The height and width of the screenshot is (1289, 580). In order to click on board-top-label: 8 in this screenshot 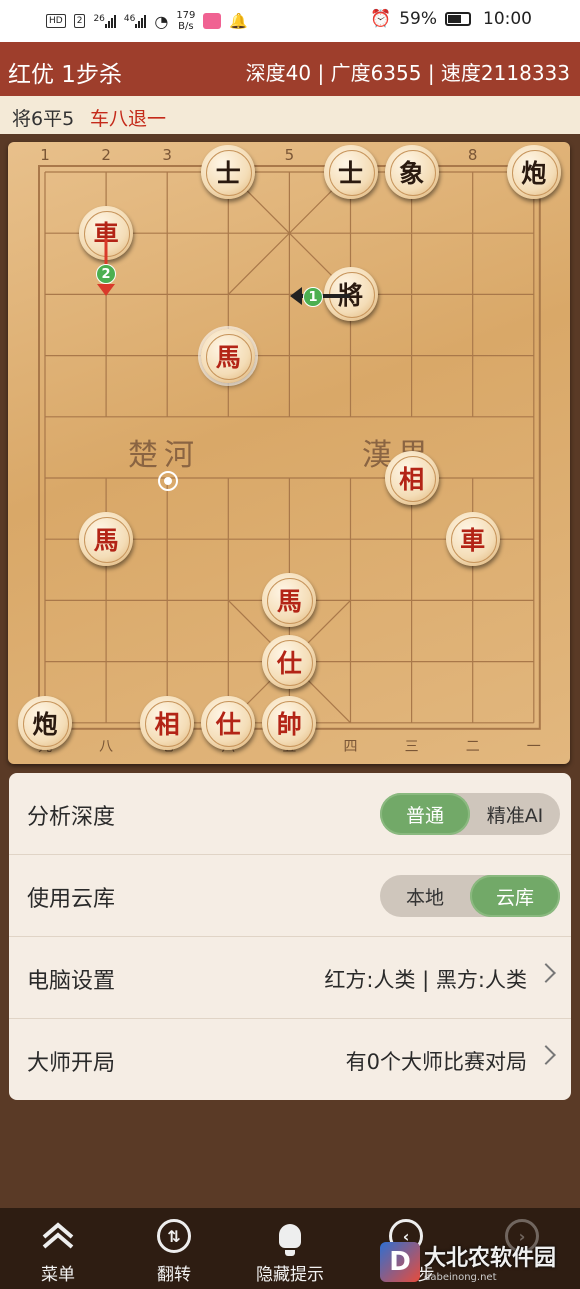, I will do `click(472, 155)`.